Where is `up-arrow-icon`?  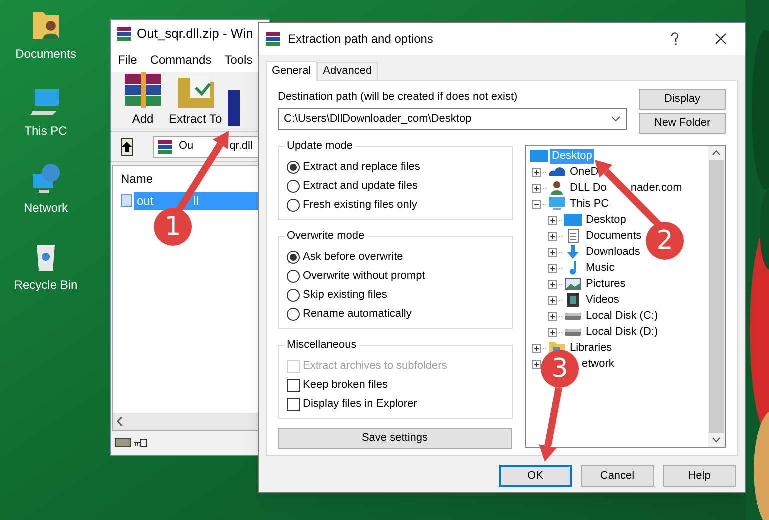 up-arrow-icon is located at coordinates (127, 147).